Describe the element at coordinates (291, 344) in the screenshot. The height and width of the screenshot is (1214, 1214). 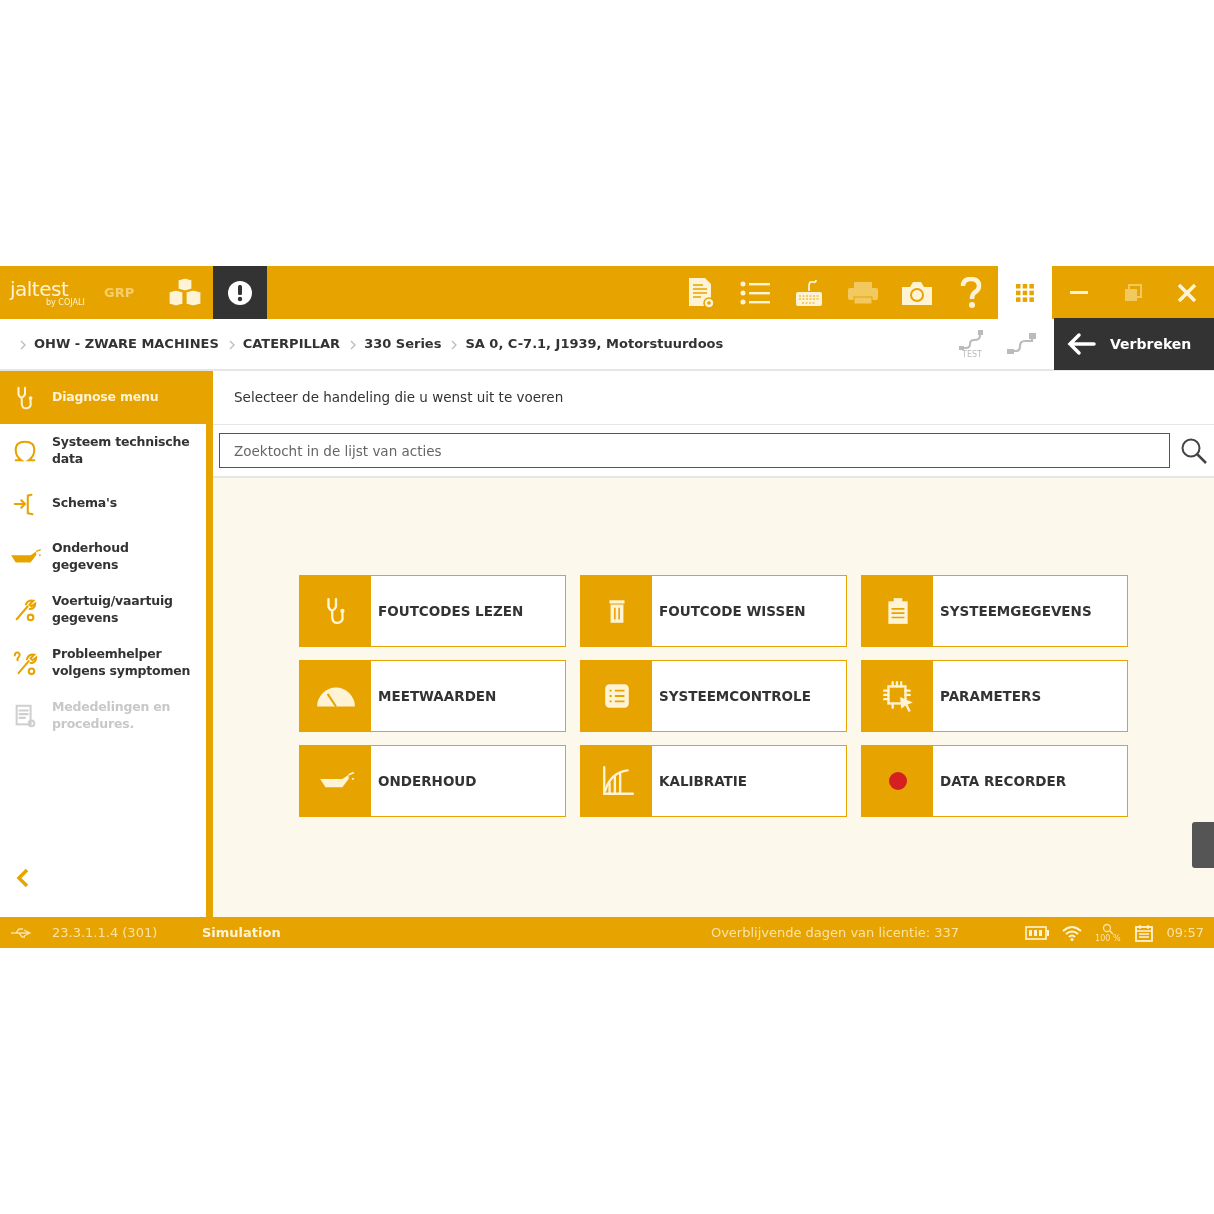
I see `breadcrumb-link: CATERPILLAR` at that location.